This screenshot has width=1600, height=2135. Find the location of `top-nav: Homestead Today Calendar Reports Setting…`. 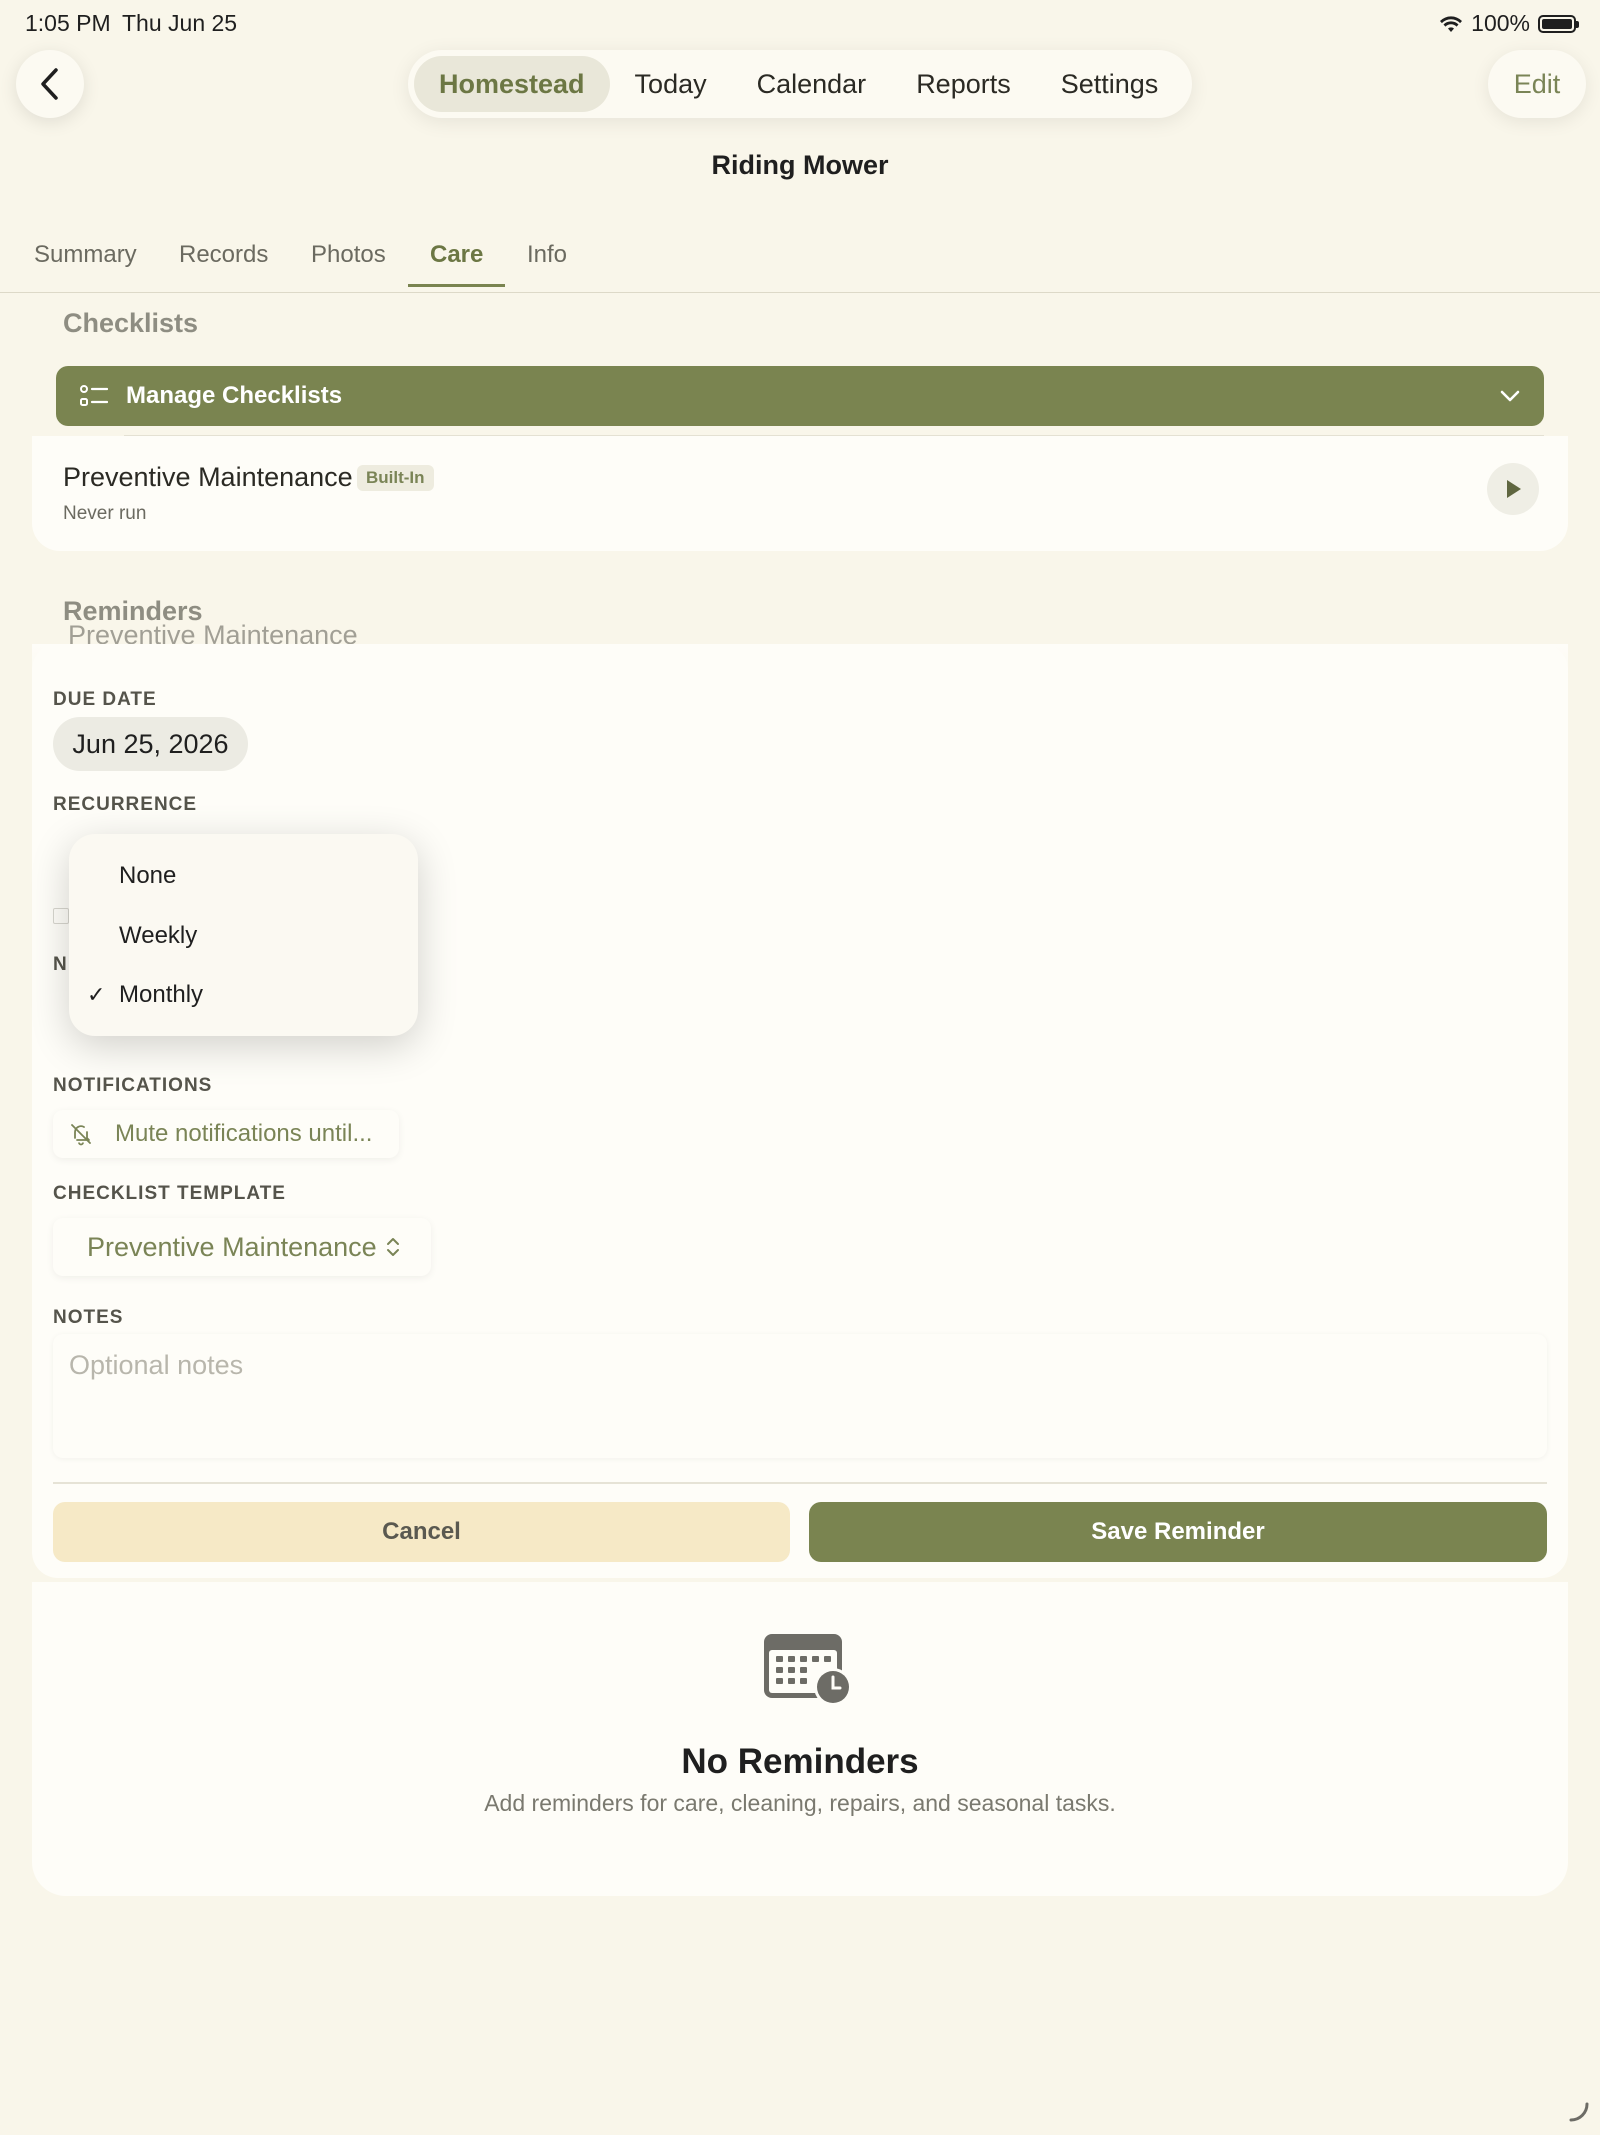

top-nav: Homestead Today Calendar Reports Setting… is located at coordinates (800, 84).